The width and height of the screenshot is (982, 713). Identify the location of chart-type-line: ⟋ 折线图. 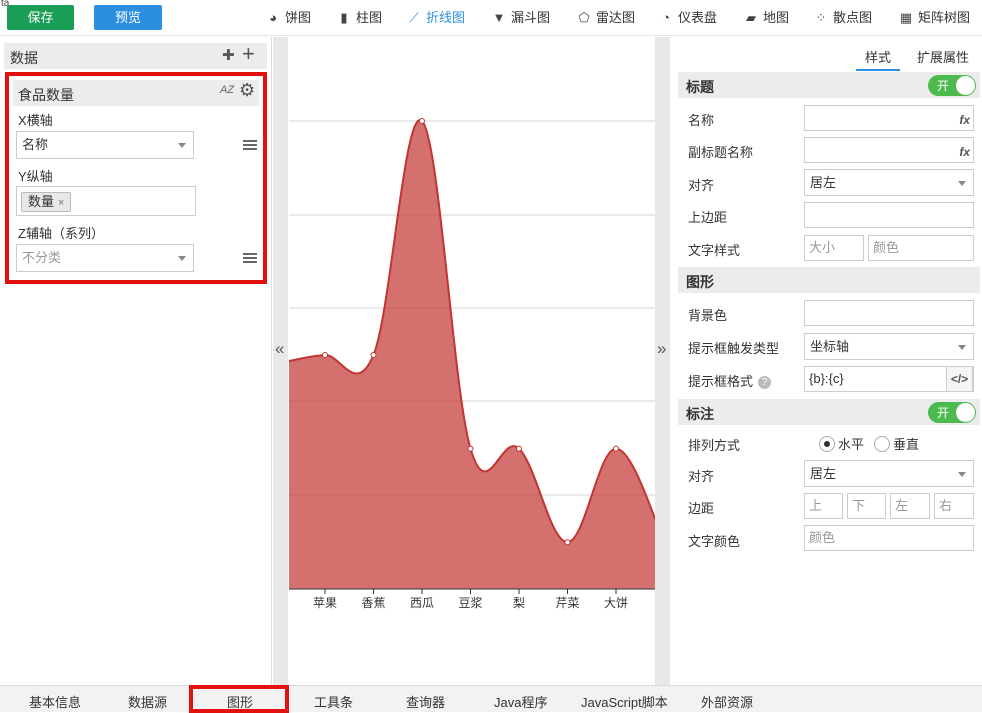
(435, 18).